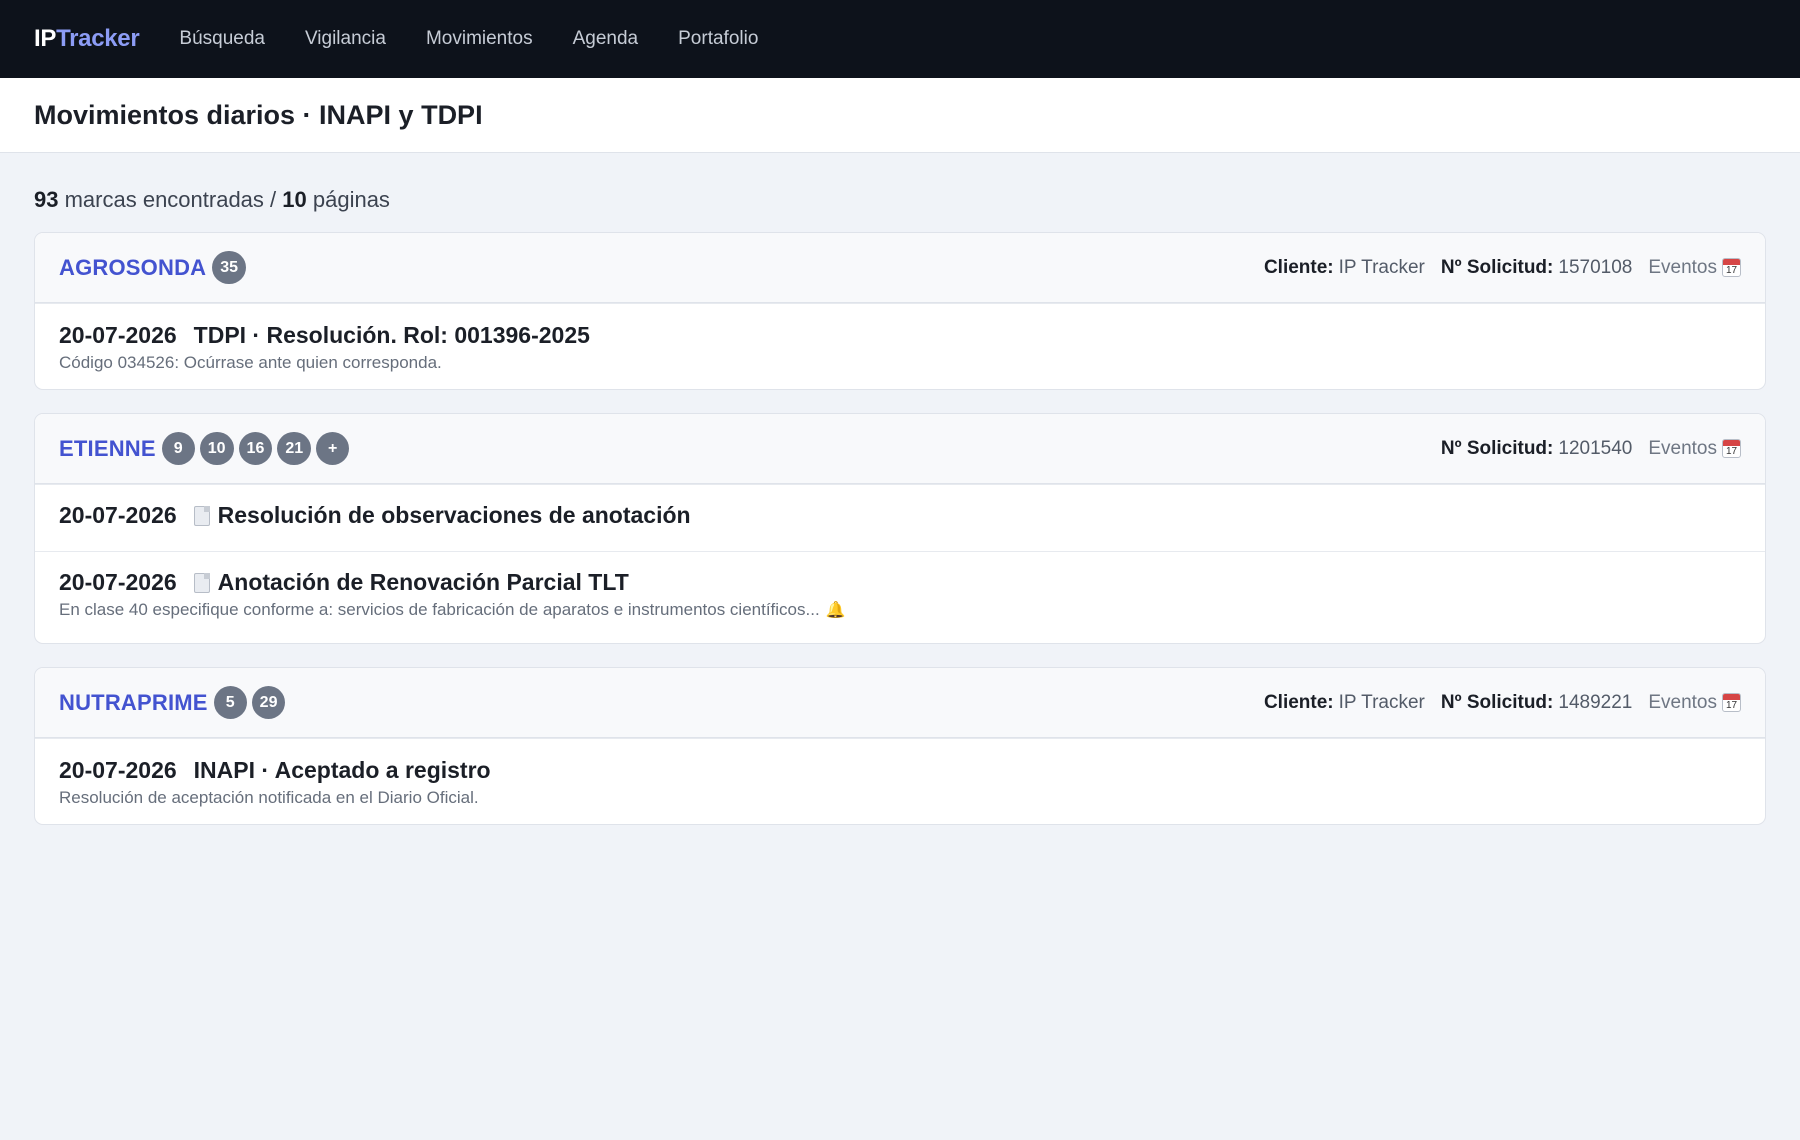 The width and height of the screenshot is (1800, 1140). I want to click on nav-link-portafolio: Portafolio, so click(718, 39).